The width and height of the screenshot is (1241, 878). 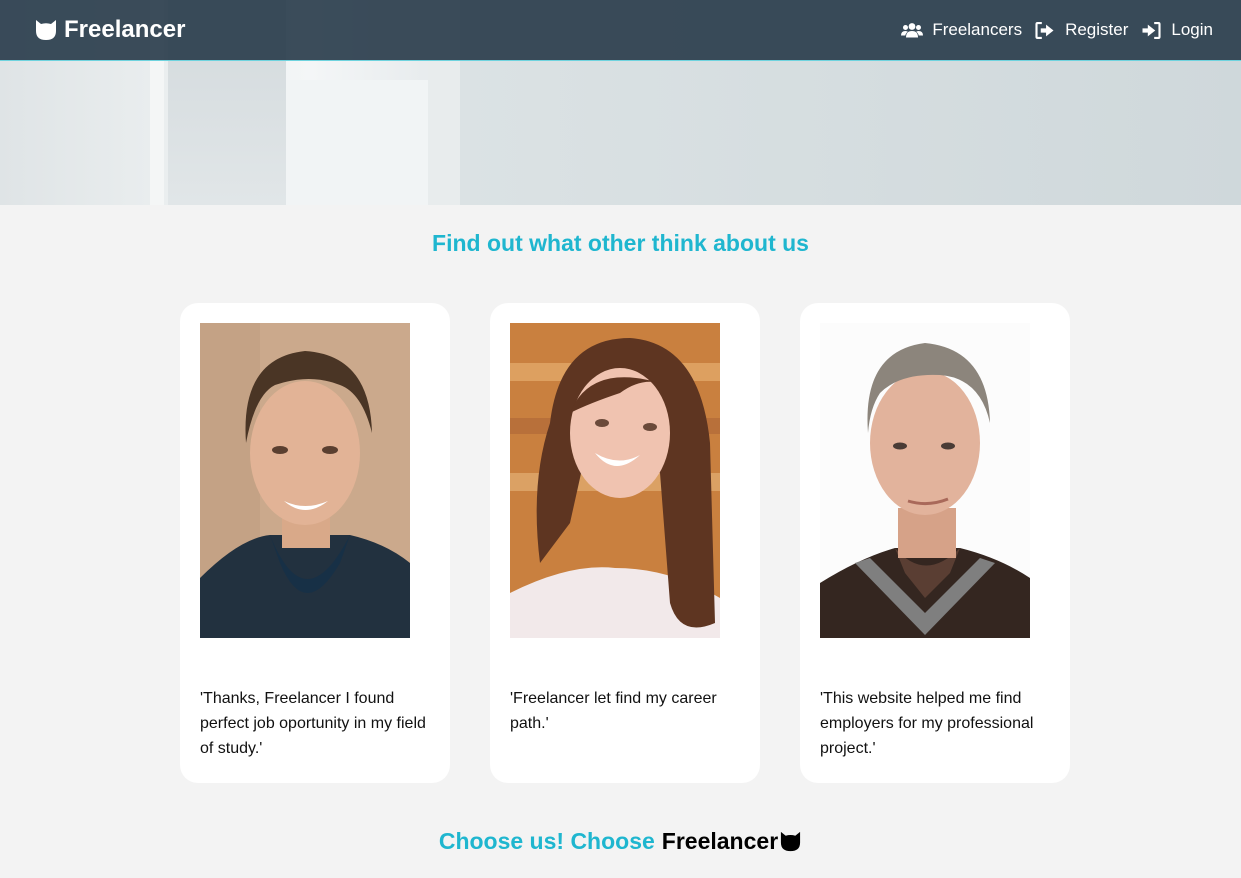 What do you see at coordinates (1097, 29) in the screenshot?
I see `nav-register-label: Register` at bounding box center [1097, 29].